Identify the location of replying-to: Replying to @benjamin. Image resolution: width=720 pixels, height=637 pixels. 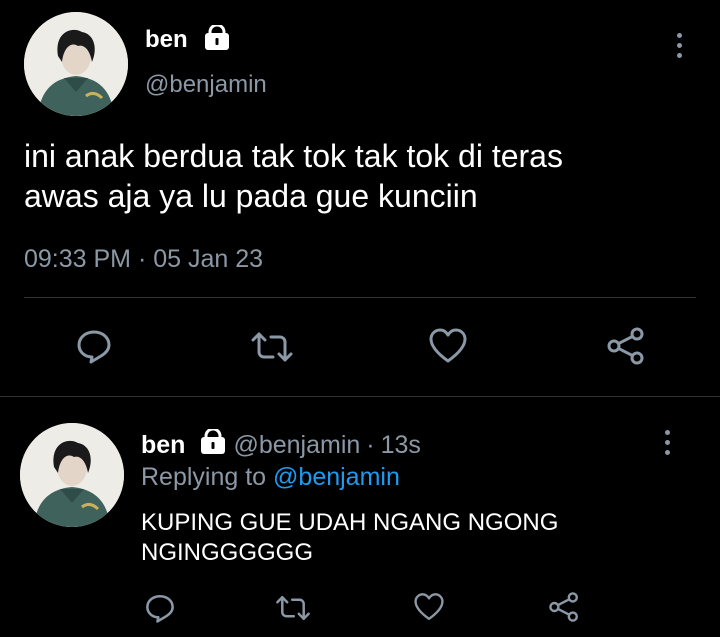
(270, 477).